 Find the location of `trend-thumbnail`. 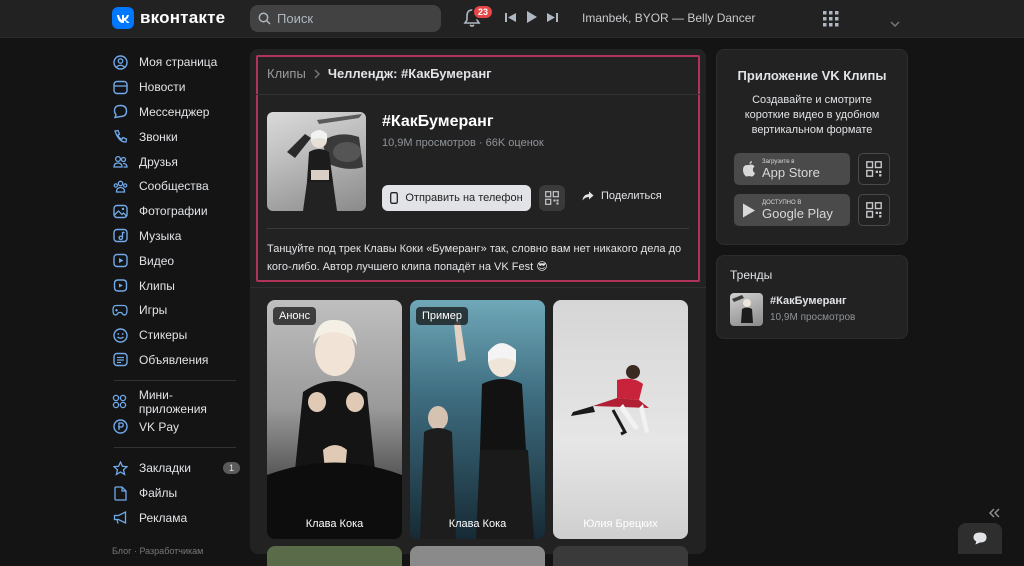

trend-thumbnail is located at coordinates (746, 309).